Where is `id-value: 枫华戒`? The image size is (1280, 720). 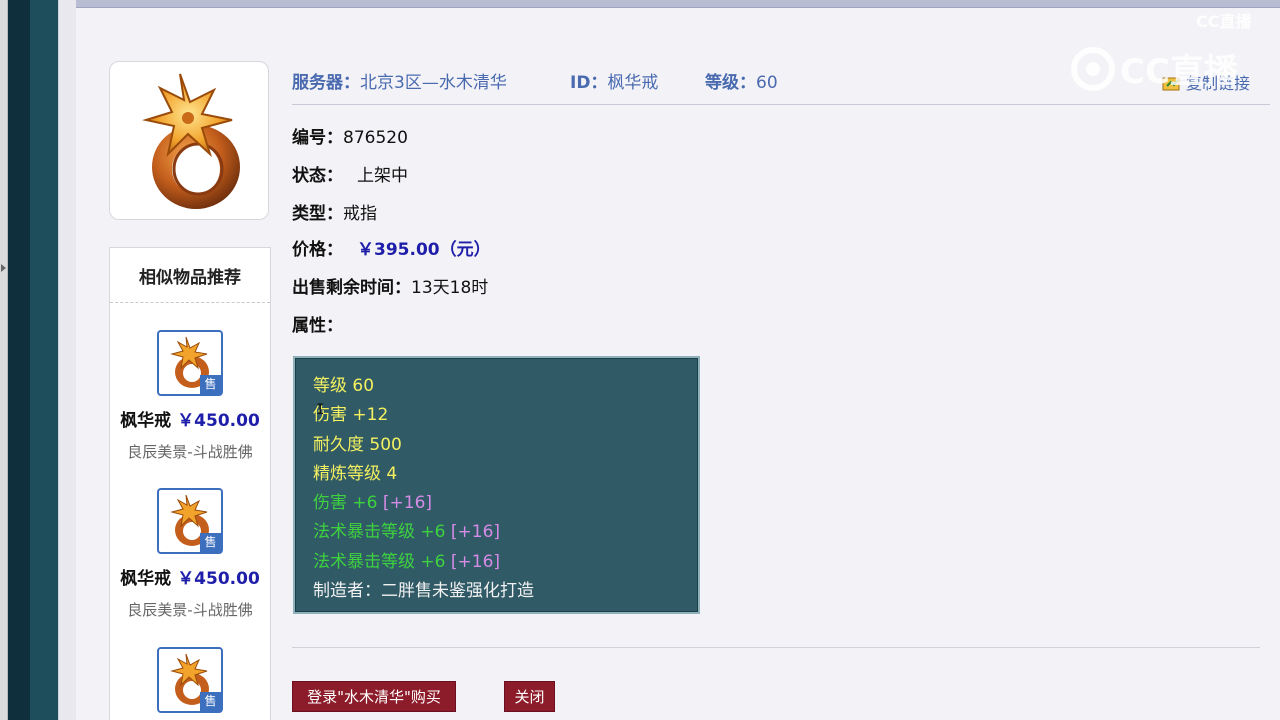
id-value: 枫华戒 is located at coordinates (633, 83).